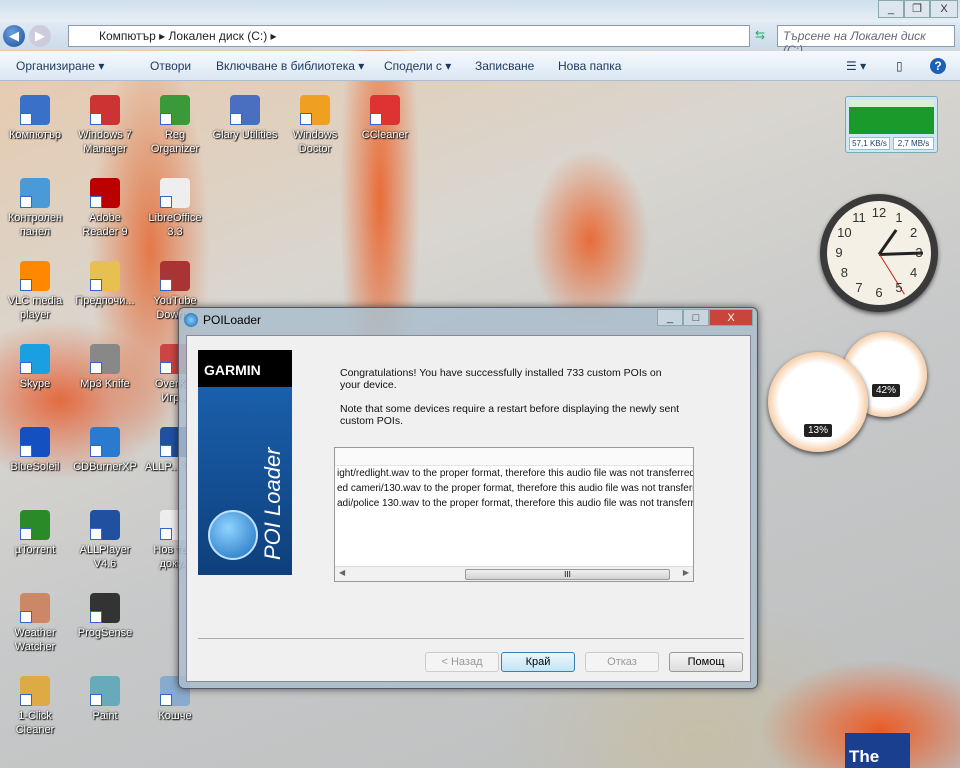 The image size is (960, 768). What do you see at coordinates (417, 66) in the screenshot?
I see `share-menu: Сподели с ▾` at bounding box center [417, 66].